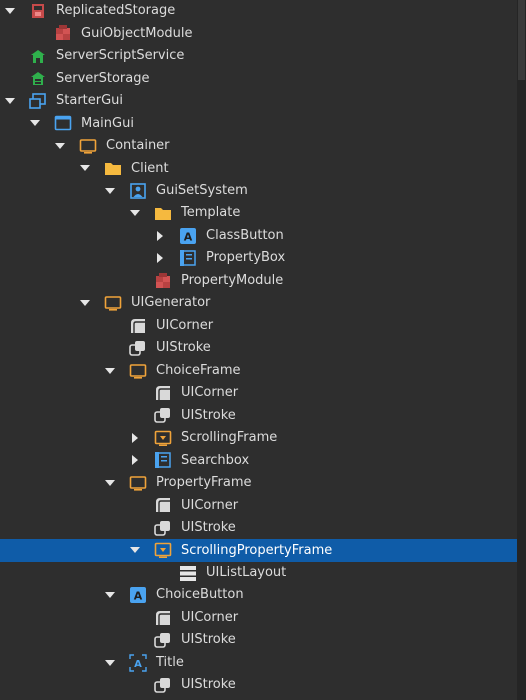 The image size is (526, 700). Describe the element at coordinates (258, 483) in the screenshot. I see `tree-row: PropertyFrame` at that location.